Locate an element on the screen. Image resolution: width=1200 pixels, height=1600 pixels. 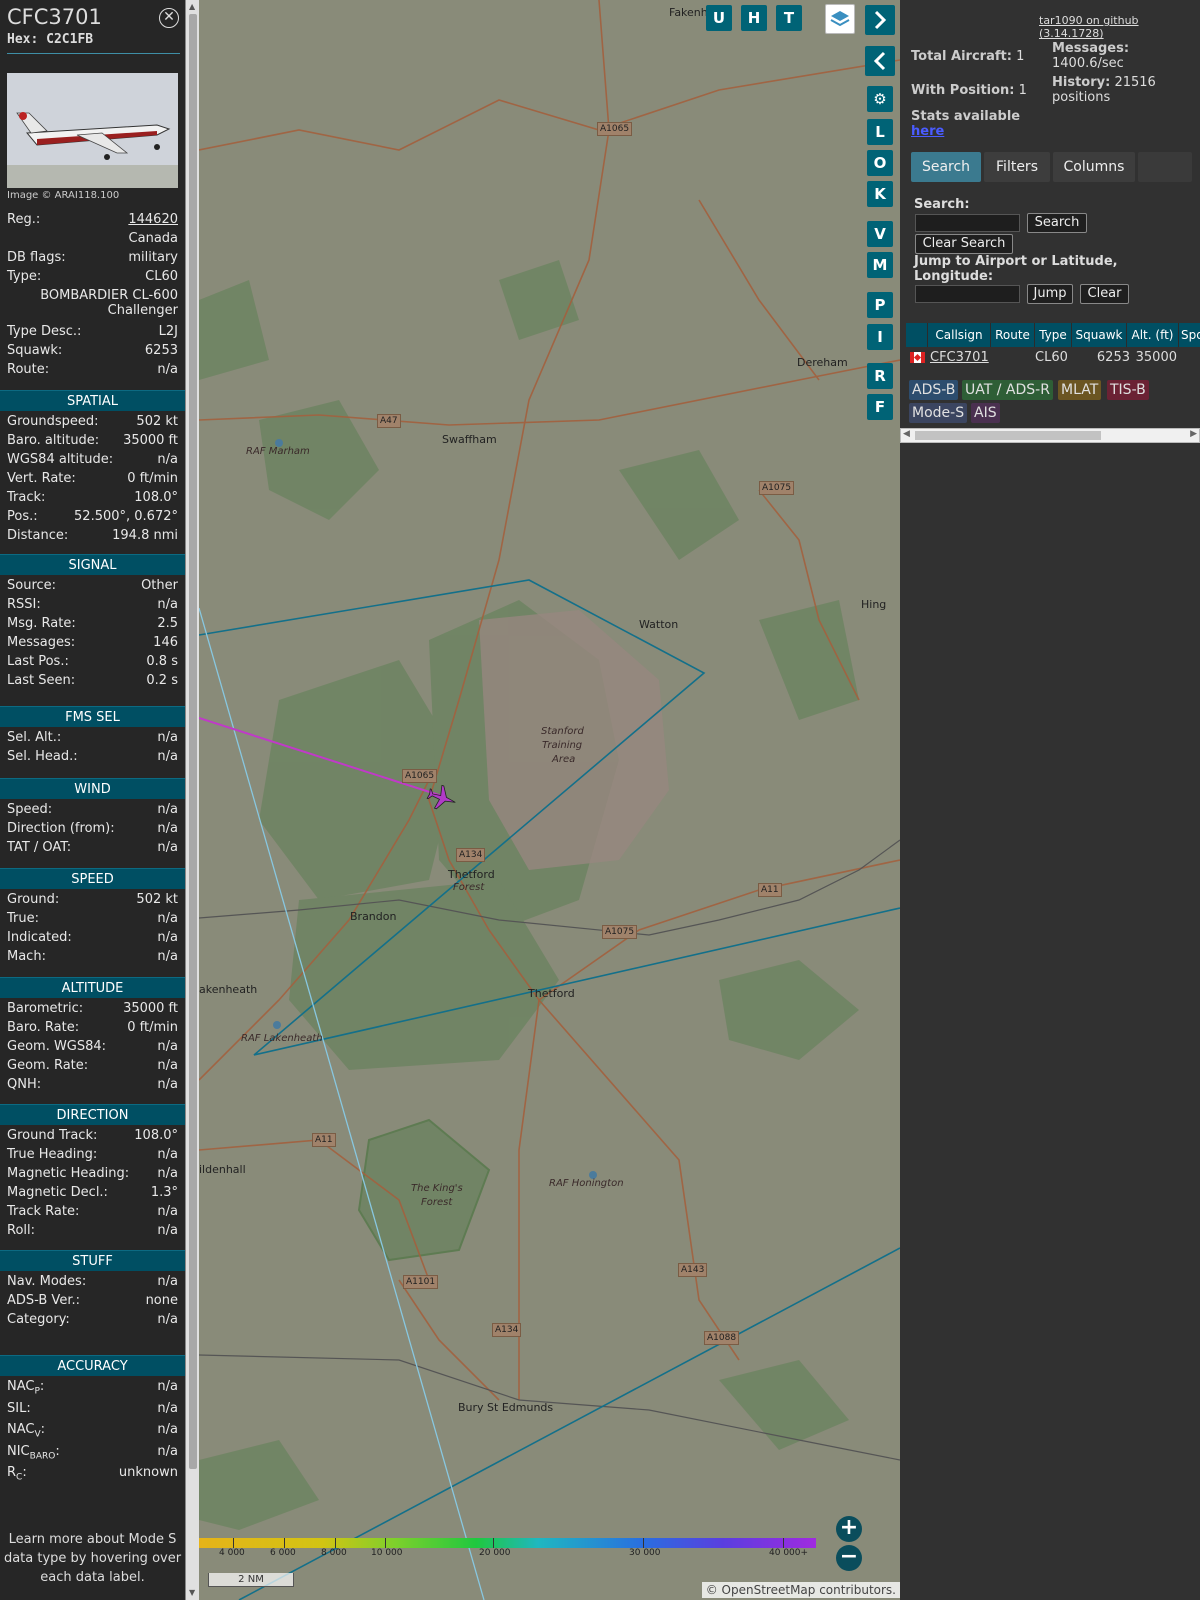
info-value: 1.3° is located at coordinates (164, 1192).